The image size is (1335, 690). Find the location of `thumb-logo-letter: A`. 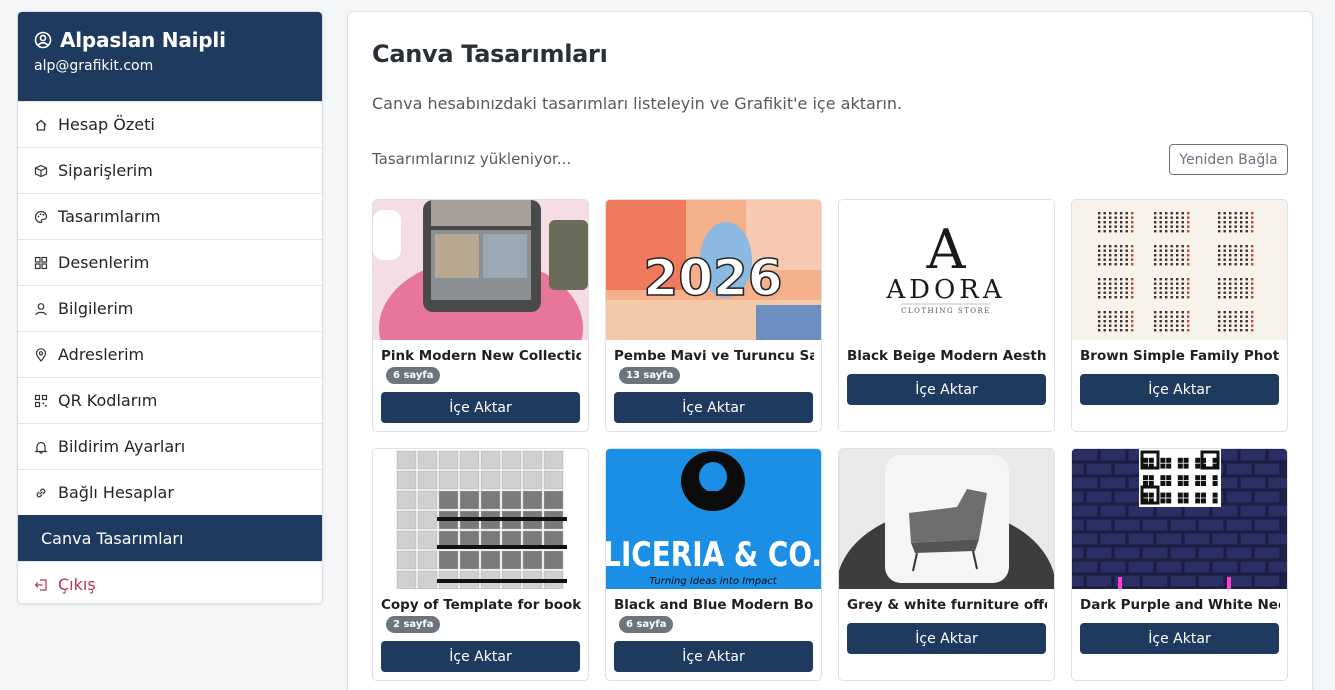

thumb-logo-letter: A is located at coordinates (946, 249).